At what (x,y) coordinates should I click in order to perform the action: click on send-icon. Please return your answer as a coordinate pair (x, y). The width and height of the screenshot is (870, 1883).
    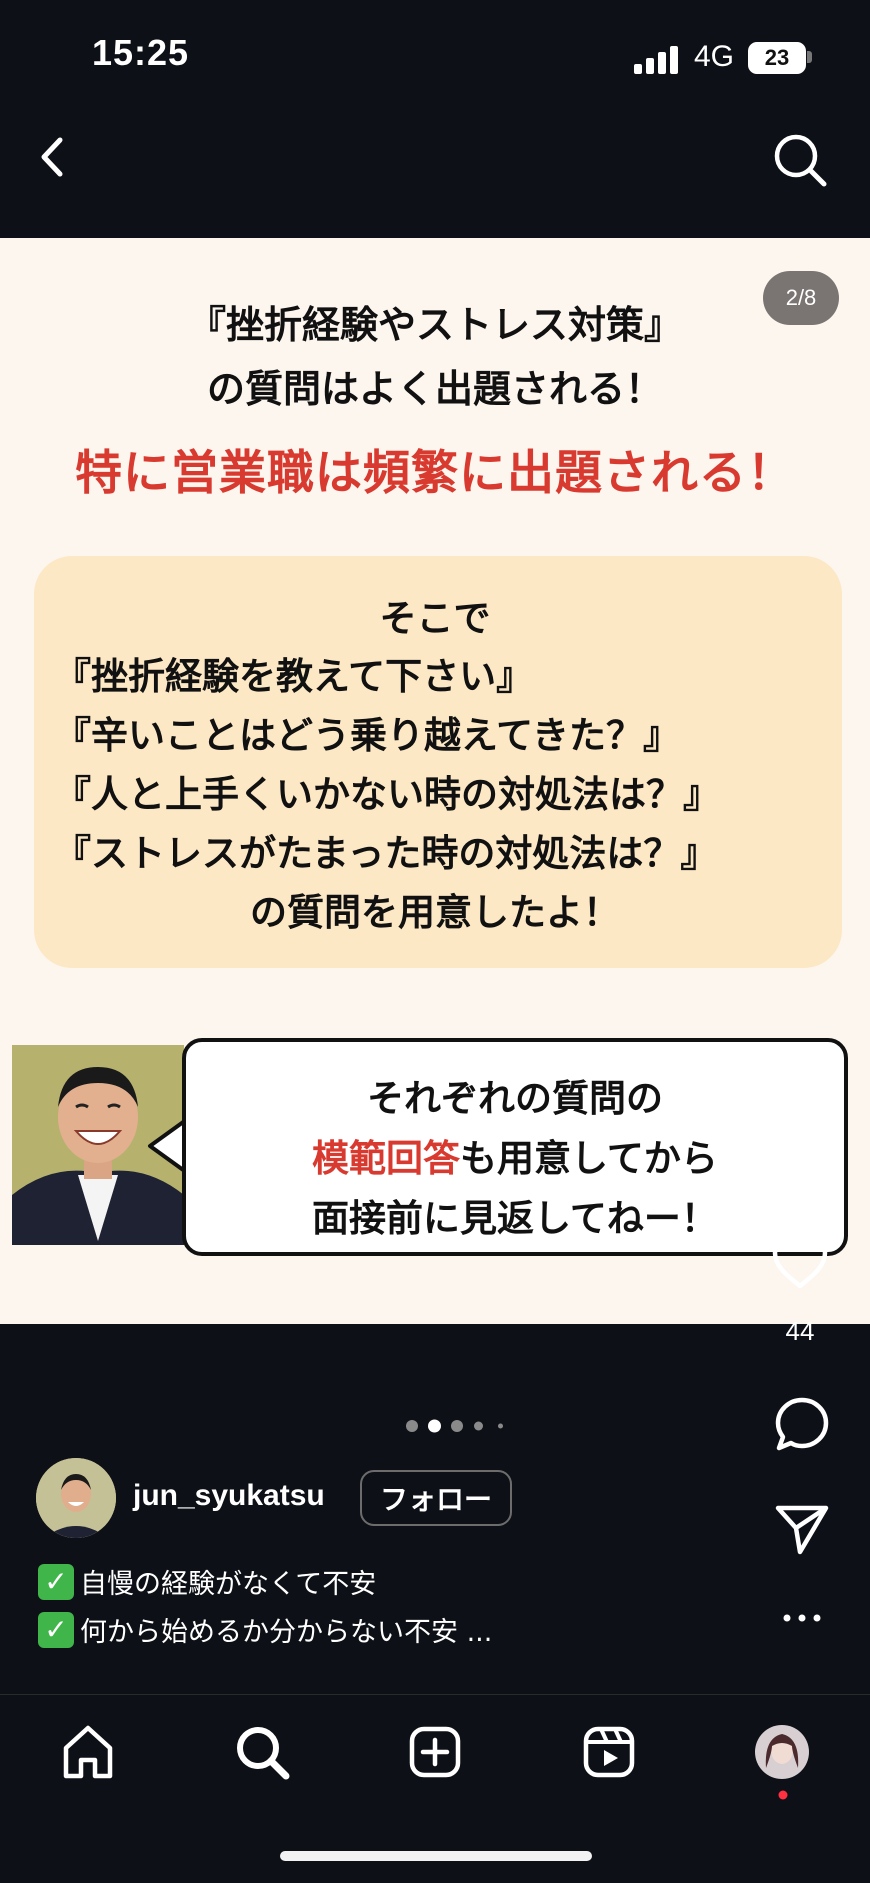
    Looking at the image, I should click on (802, 1530).